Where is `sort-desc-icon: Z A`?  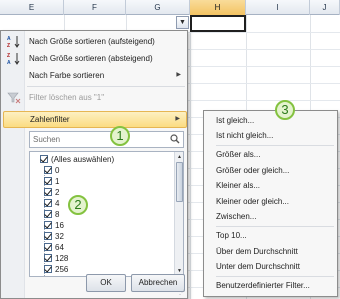 sort-desc-icon: Z A is located at coordinates (14, 59).